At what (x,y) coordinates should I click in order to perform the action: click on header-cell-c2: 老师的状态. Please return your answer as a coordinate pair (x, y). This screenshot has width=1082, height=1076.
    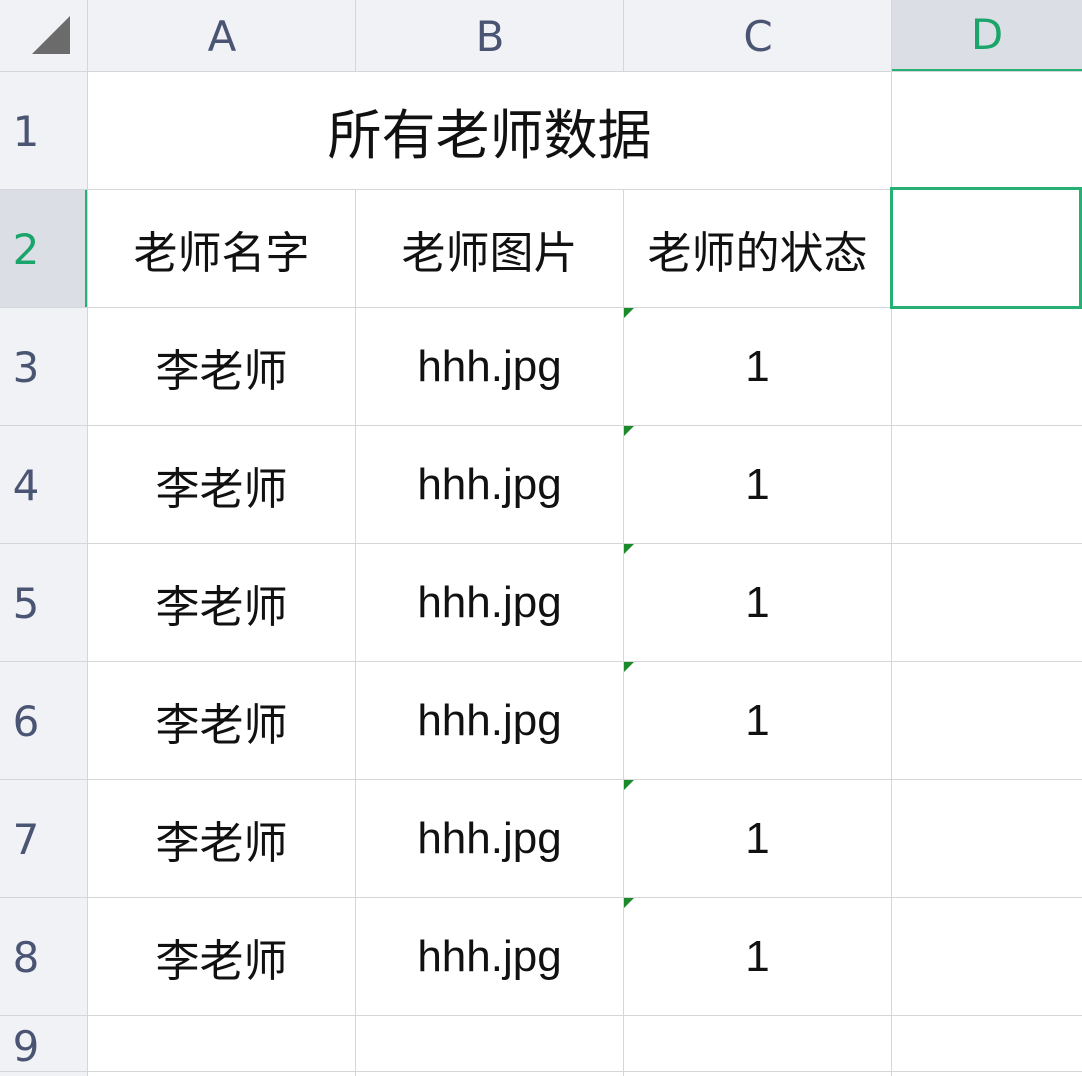
    Looking at the image, I should click on (757, 248).